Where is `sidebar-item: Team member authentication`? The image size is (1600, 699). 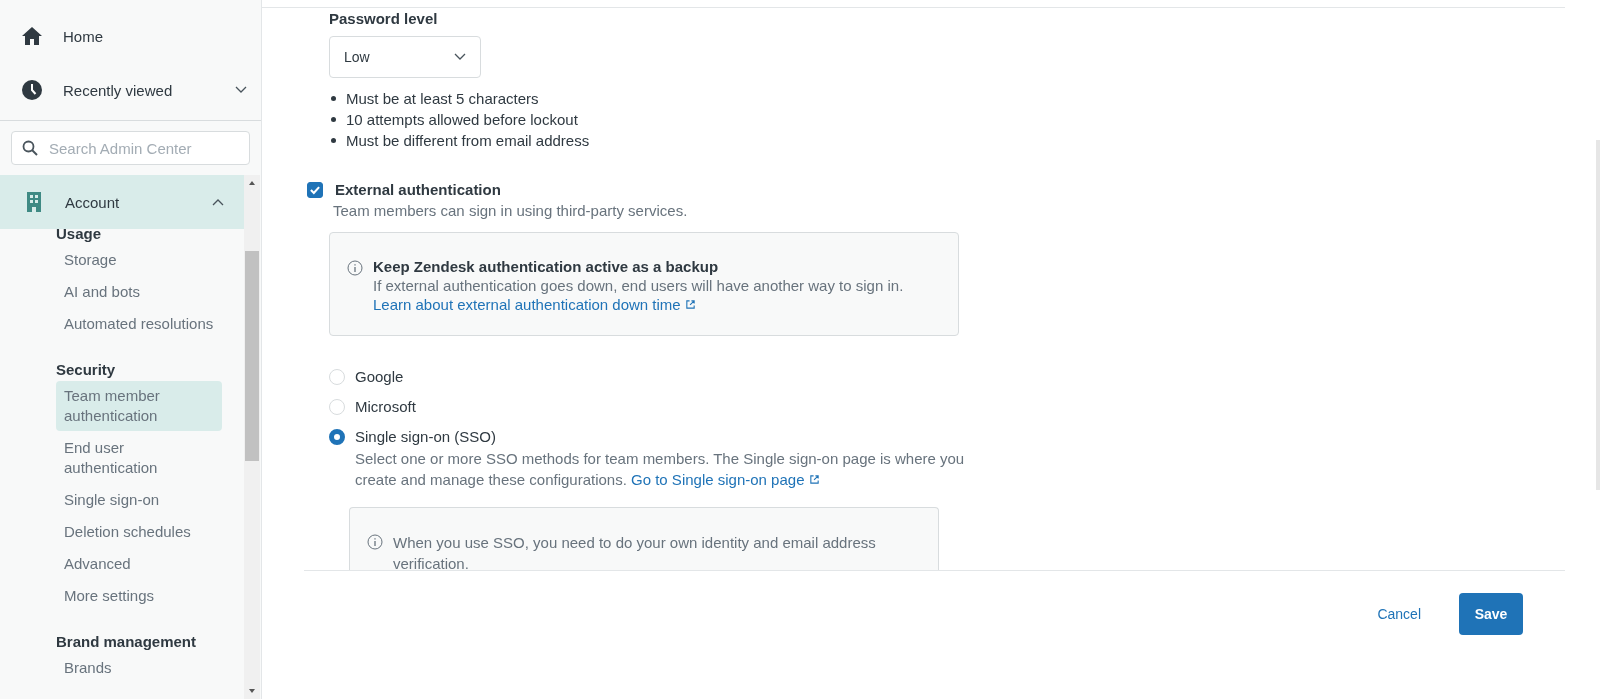 sidebar-item: Team member authentication is located at coordinates (139, 406).